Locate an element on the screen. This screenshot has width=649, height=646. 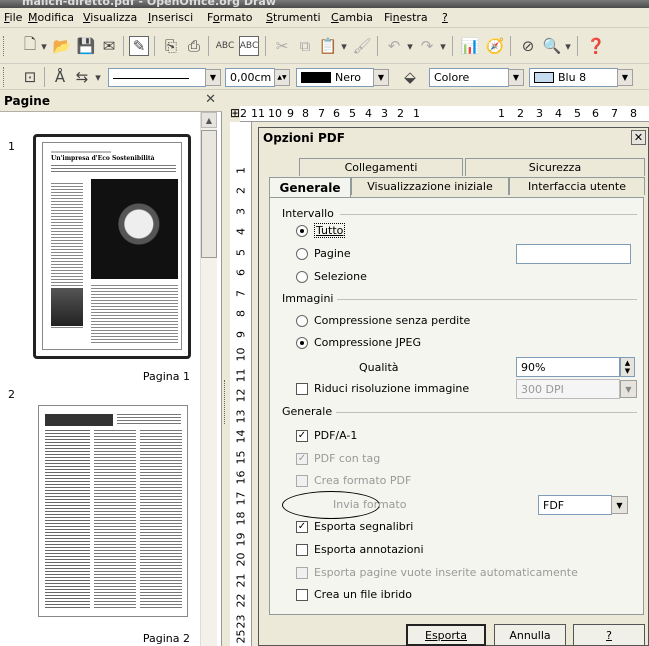
pages-range-input is located at coordinates (573, 254).